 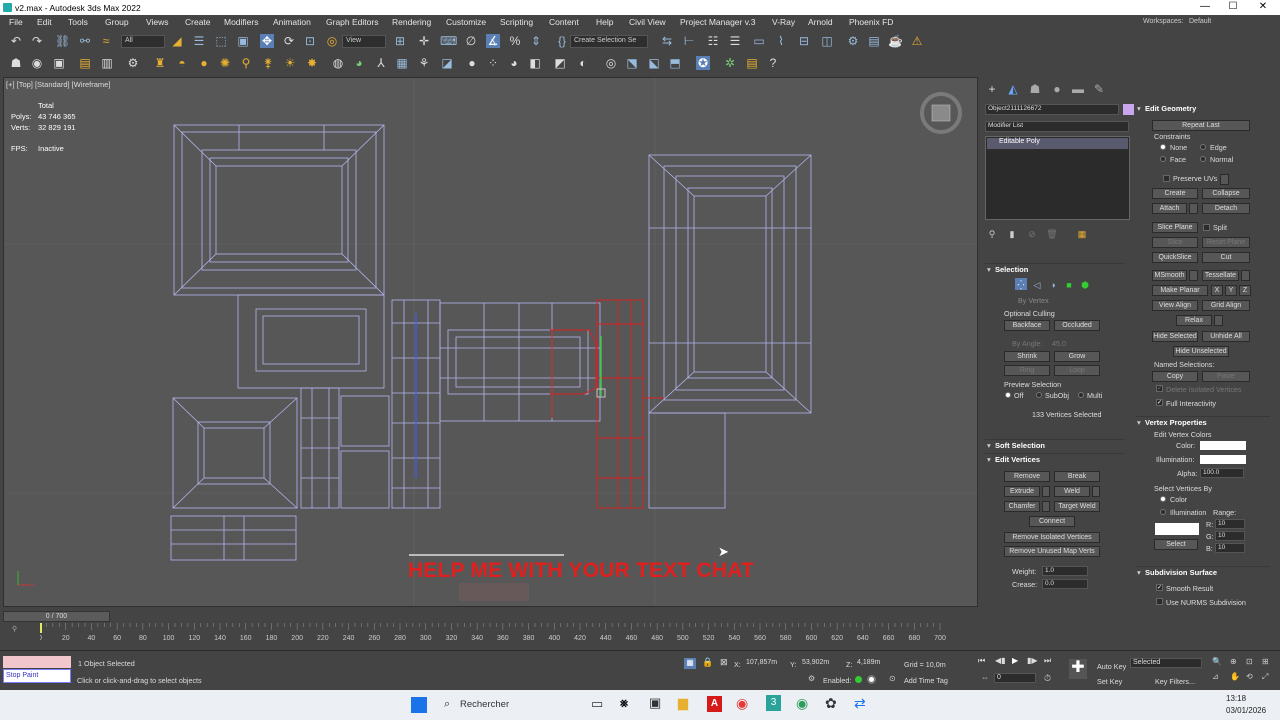 I want to click on backface-button: Backface, so click(x=1027, y=325).